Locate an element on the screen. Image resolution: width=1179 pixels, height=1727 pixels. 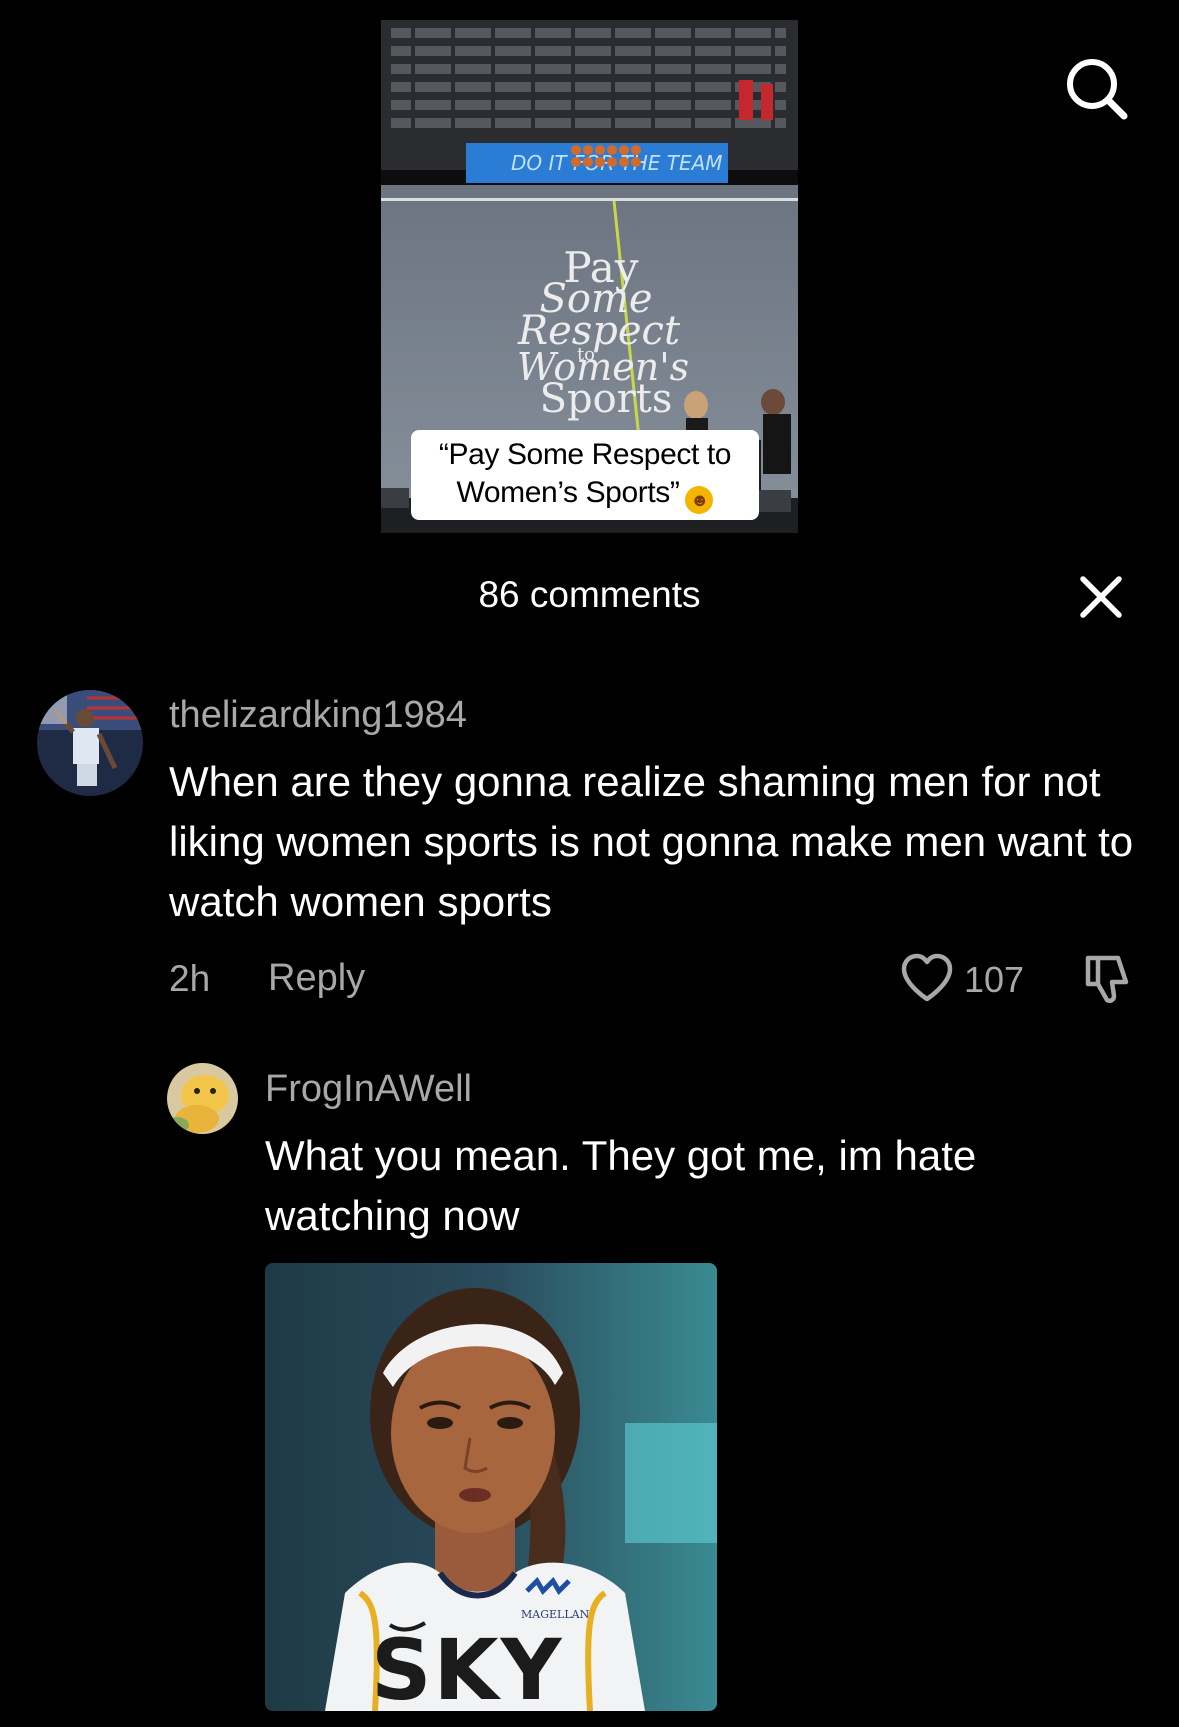
comment-username: FrogInAWell is located at coordinates (368, 1089).